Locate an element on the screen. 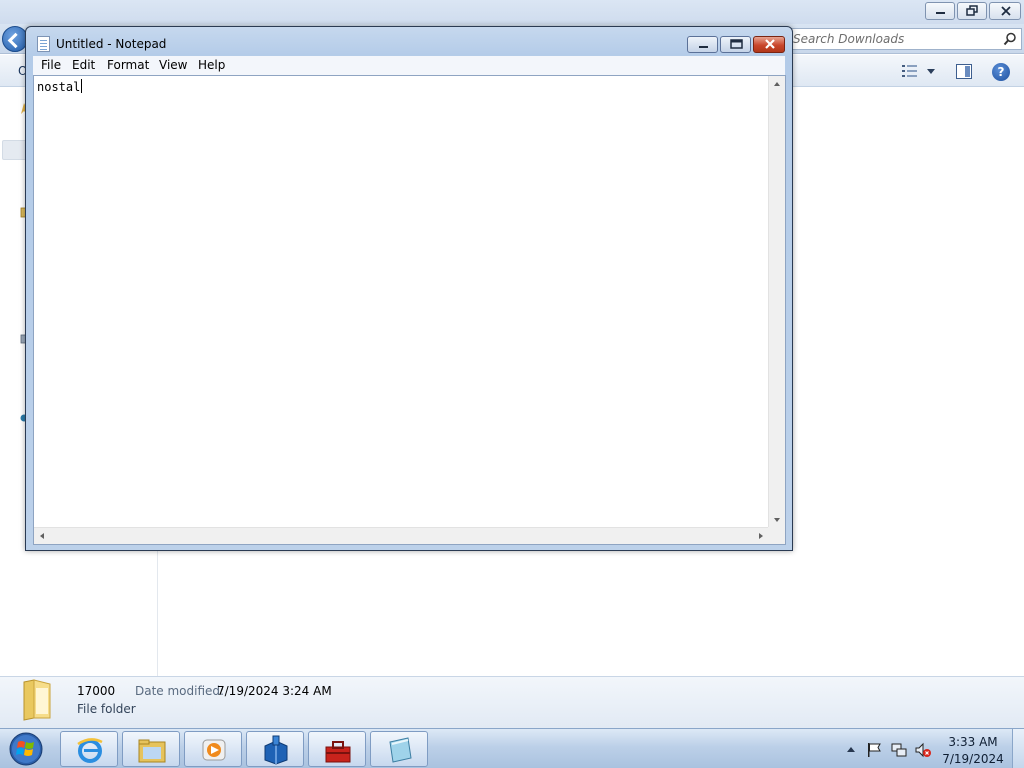 The height and width of the screenshot is (768, 1024). editor-content: nostal is located at coordinates (60, 86).